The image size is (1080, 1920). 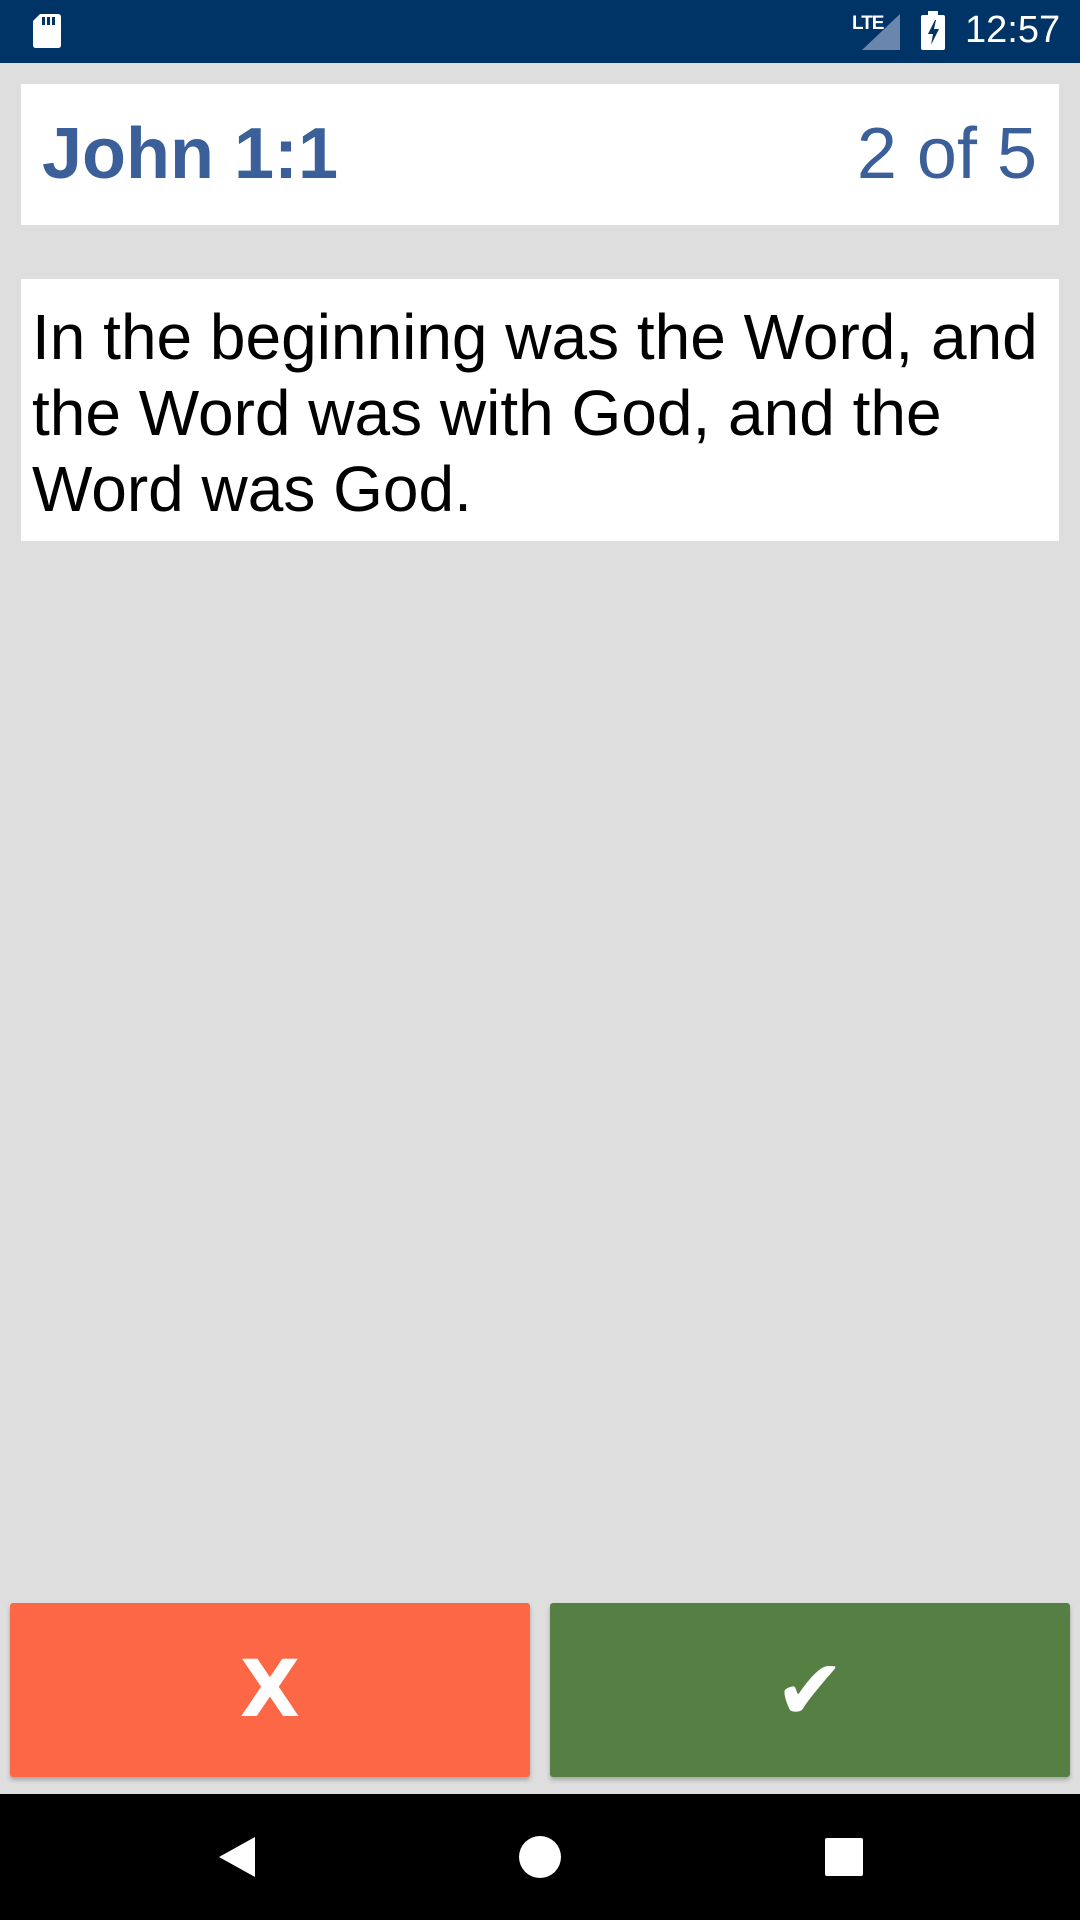 I want to click on nav-back-button, so click(x=237, y=1857).